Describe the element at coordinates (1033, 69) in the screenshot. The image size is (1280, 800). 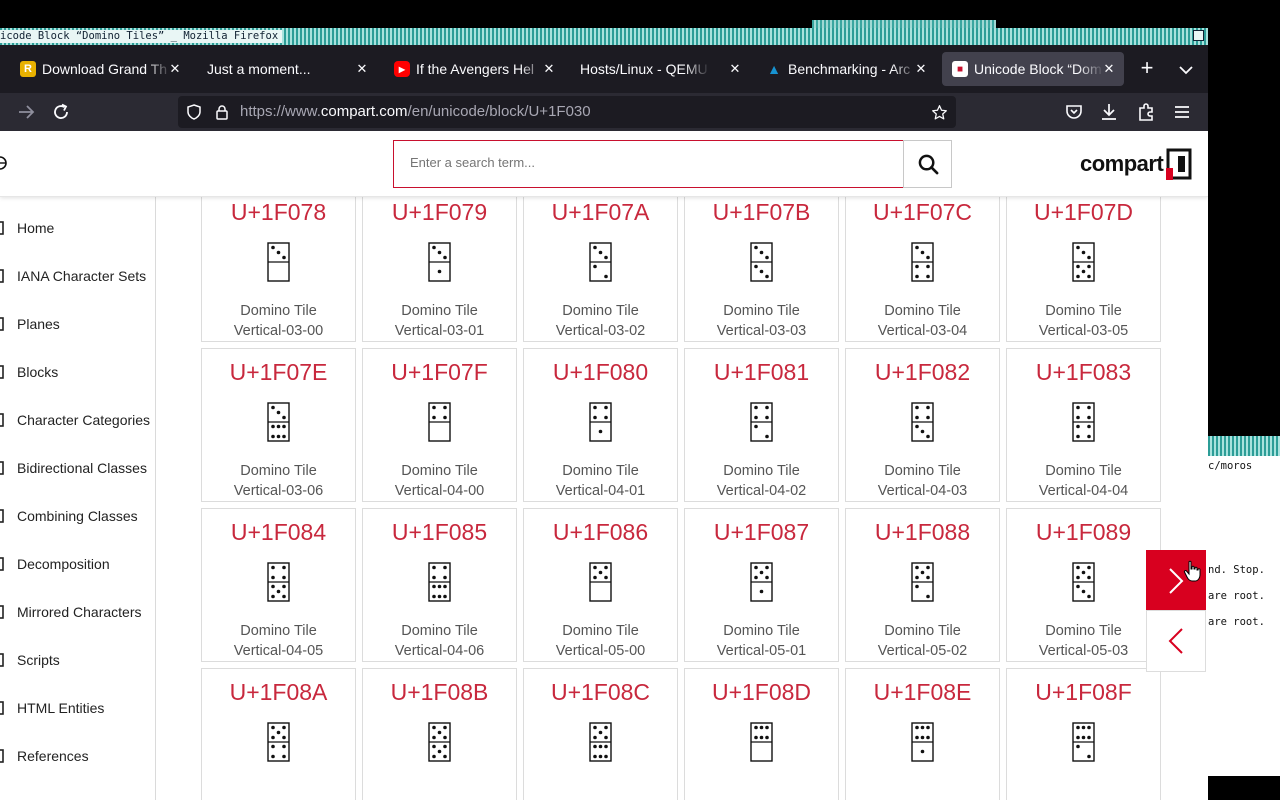
I see `tab: ■ Unicode Block “Dom ✕` at that location.